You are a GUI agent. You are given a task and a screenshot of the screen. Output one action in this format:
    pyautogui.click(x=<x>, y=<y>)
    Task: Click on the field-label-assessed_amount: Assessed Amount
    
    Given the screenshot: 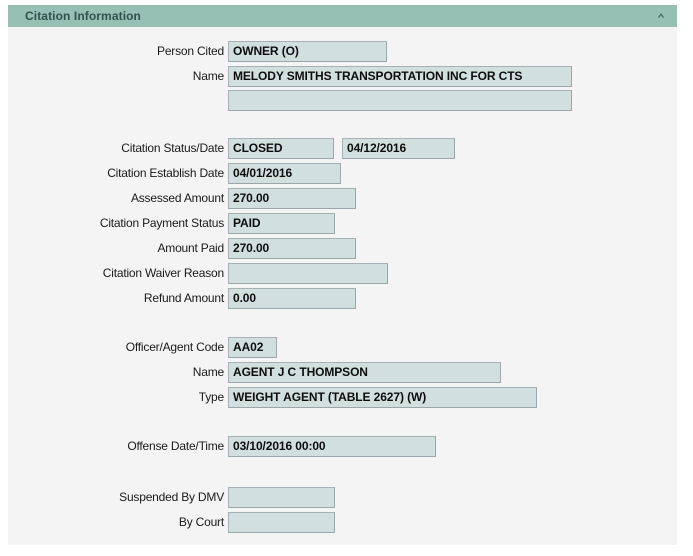 What is the action you would take?
    pyautogui.click(x=177, y=198)
    